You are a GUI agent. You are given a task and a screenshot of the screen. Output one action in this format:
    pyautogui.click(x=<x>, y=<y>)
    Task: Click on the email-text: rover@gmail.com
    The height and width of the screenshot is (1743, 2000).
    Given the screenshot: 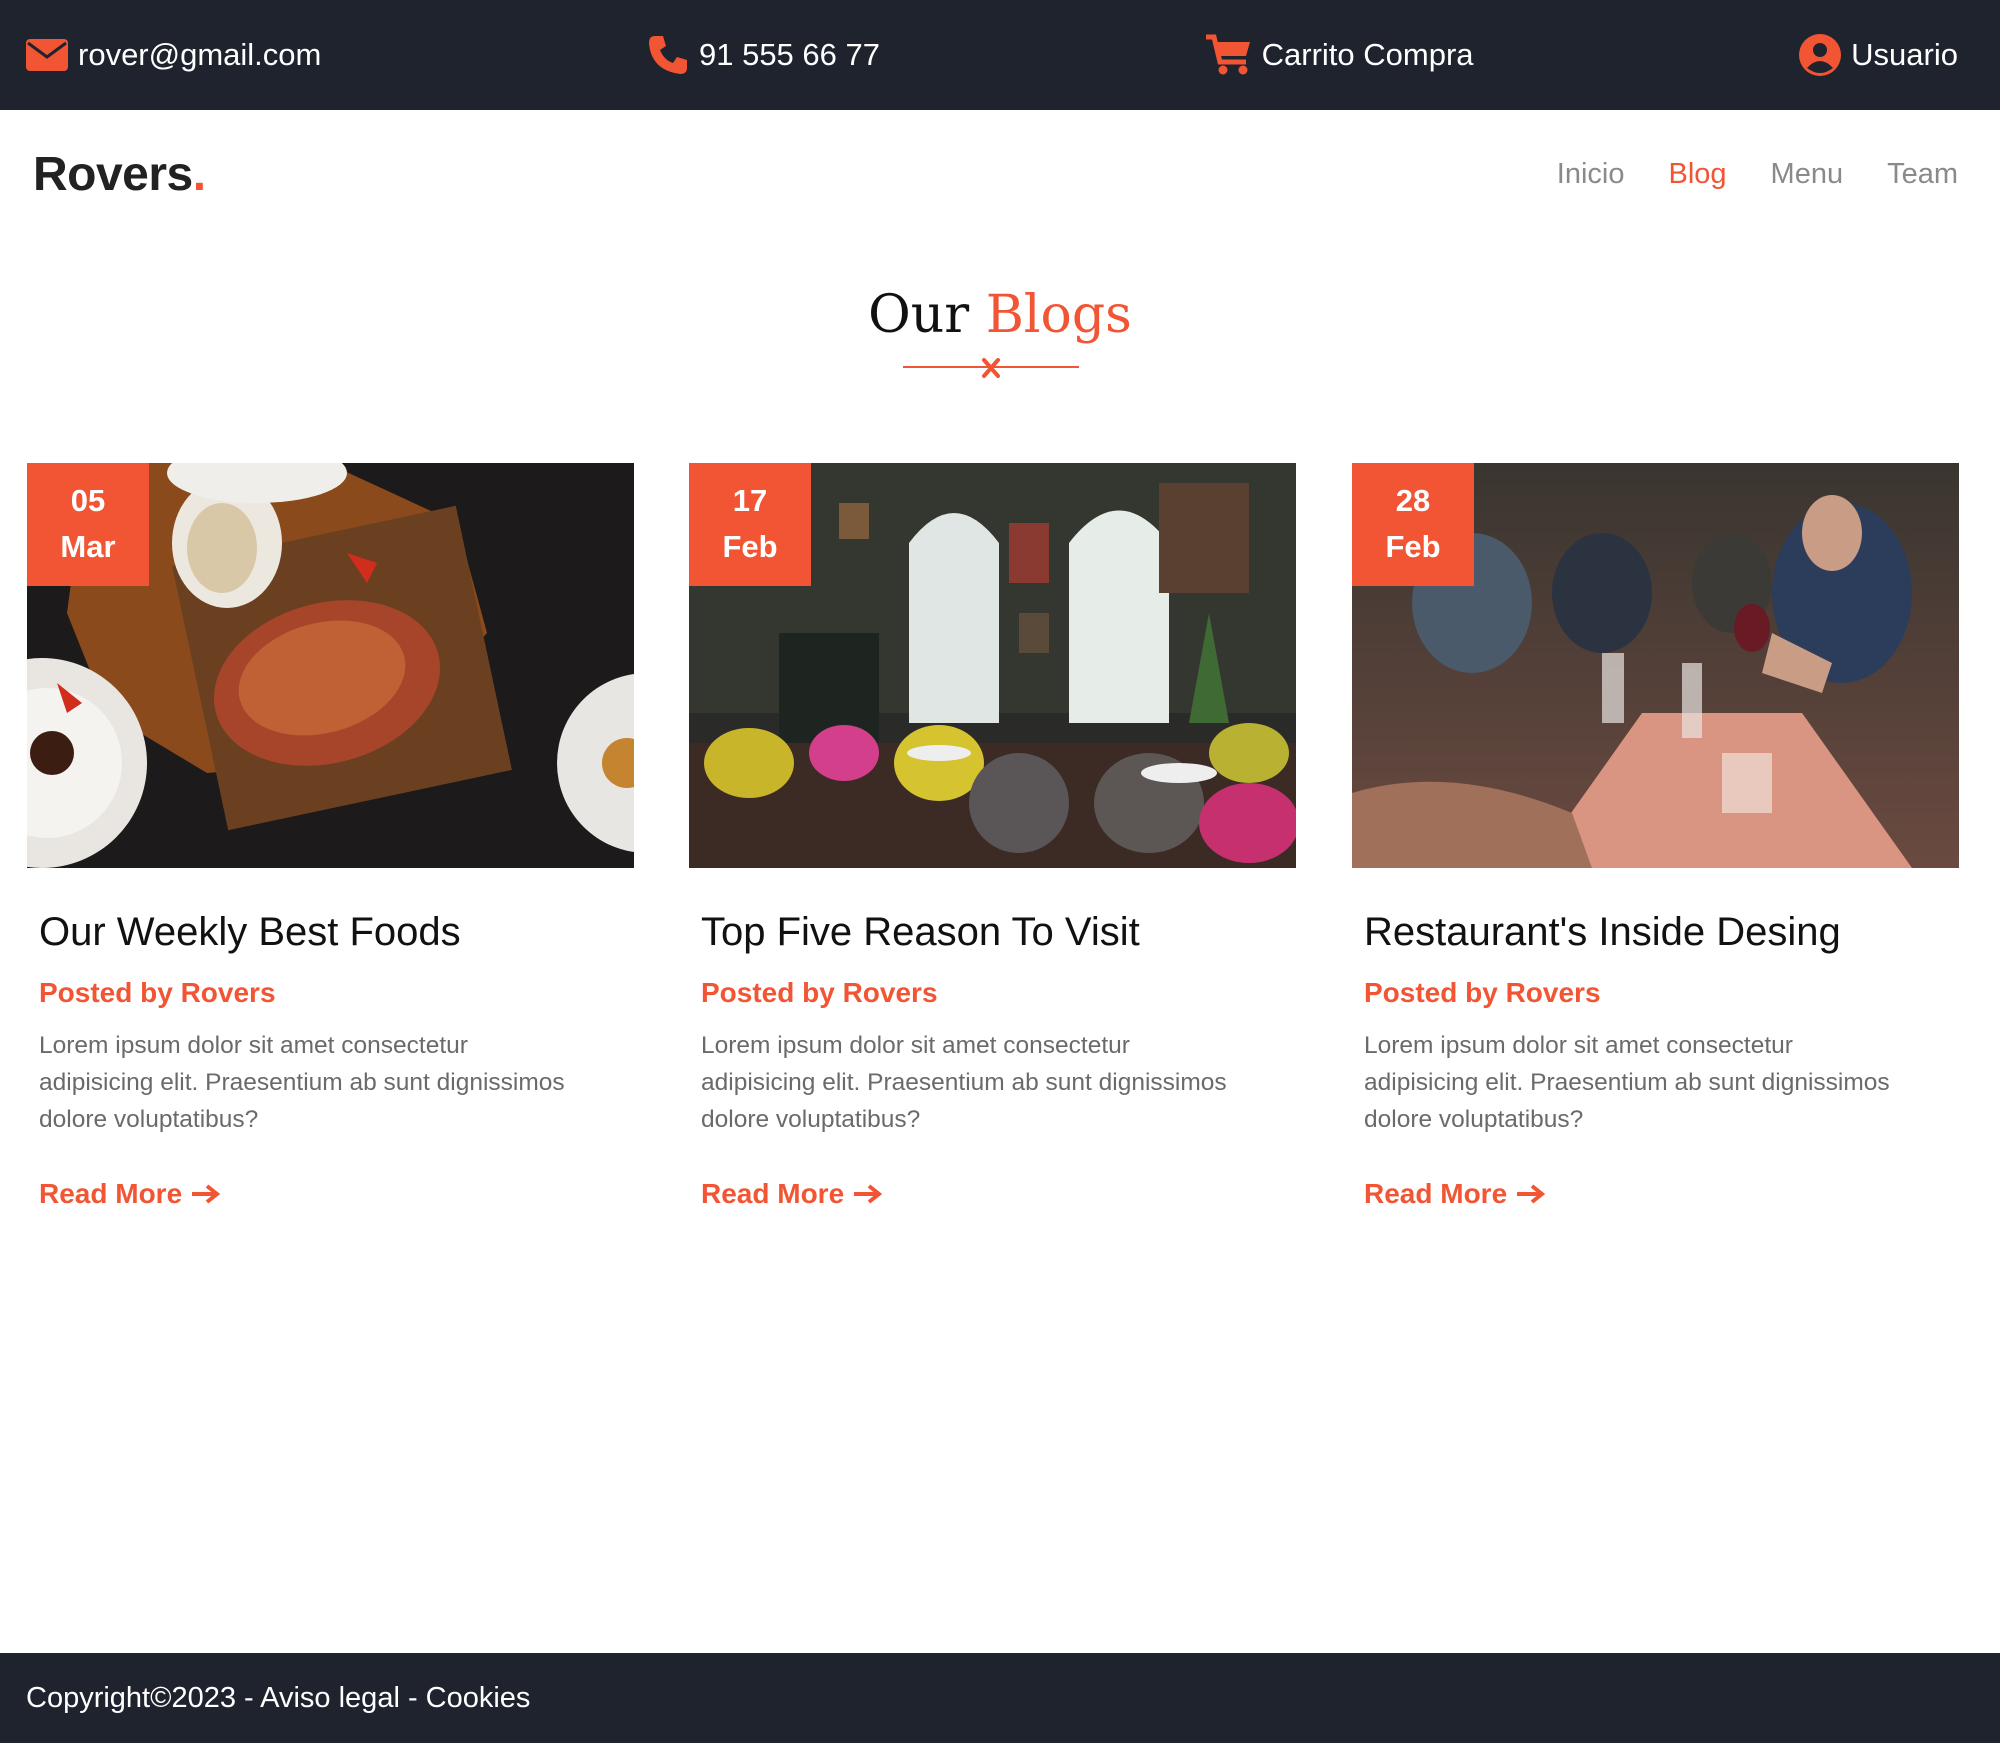 What is the action you would take?
    pyautogui.click(x=200, y=54)
    